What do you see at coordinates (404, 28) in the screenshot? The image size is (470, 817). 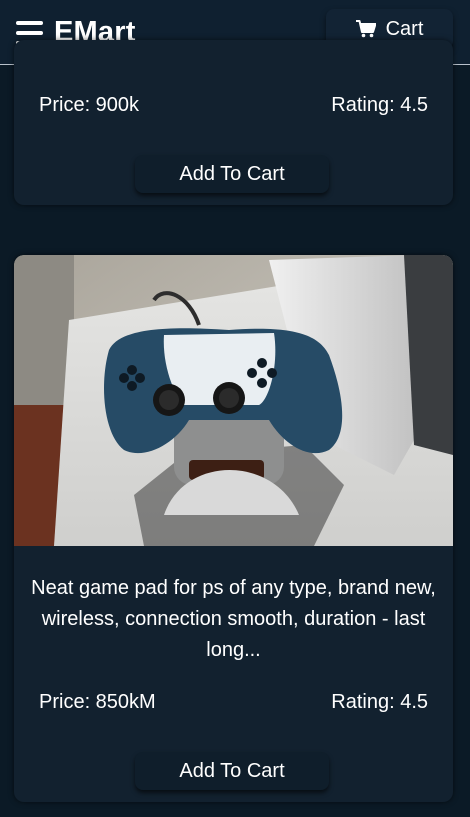 I see `cart-button-label: Cart` at bounding box center [404, 28].